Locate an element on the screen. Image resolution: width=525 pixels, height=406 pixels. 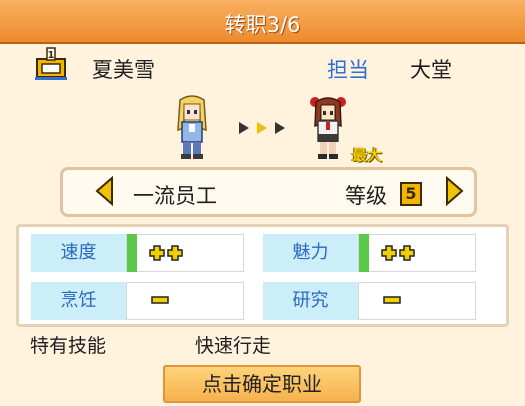
department-value: 大堂 is located at coordinates (431, 70).